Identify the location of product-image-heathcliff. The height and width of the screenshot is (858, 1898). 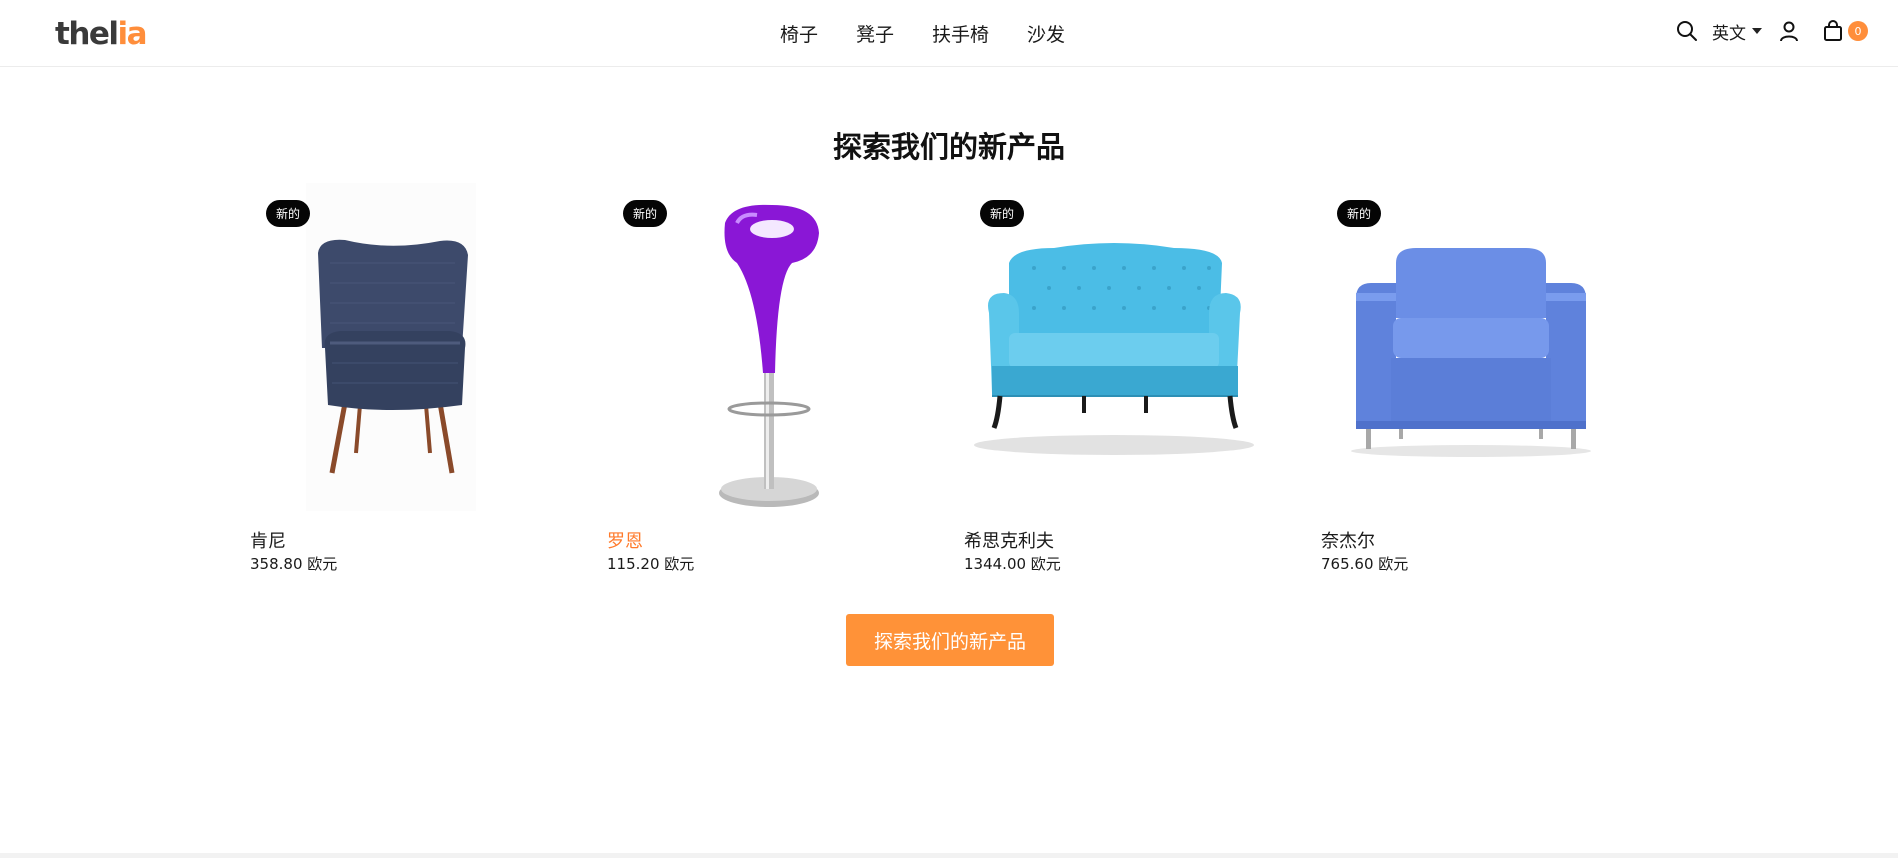
(1114, 347).